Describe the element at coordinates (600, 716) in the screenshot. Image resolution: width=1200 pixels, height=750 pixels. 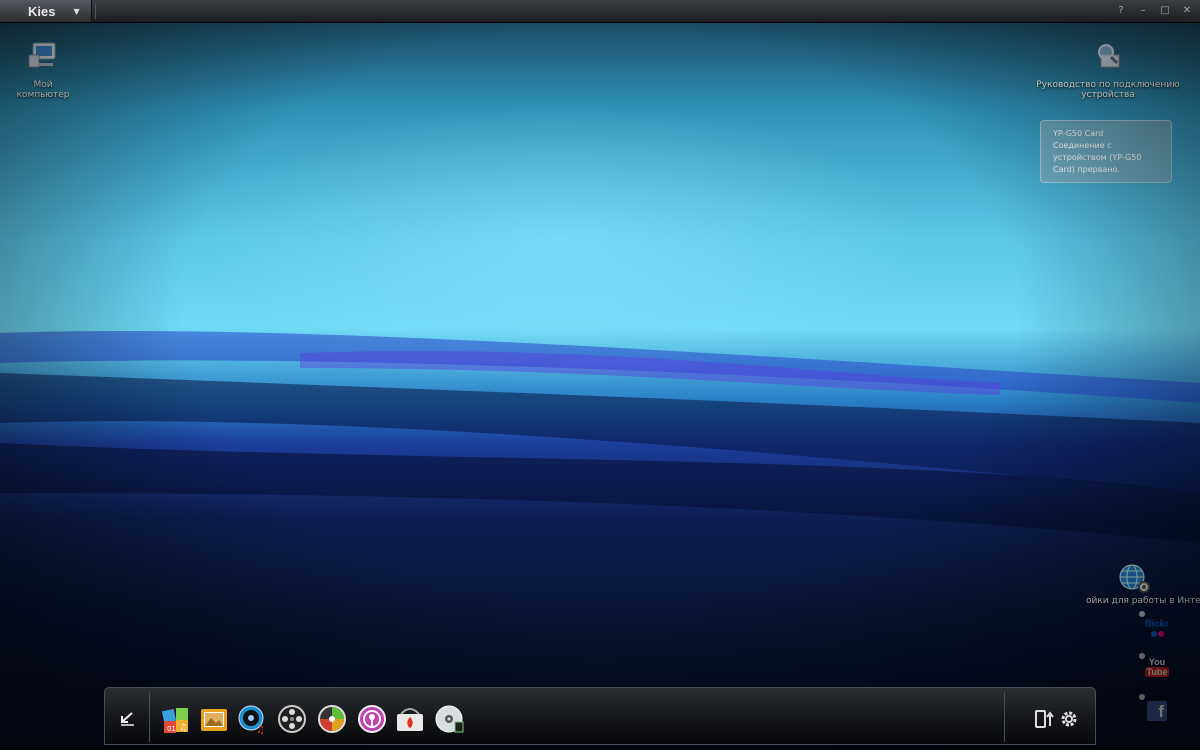
I see `bottom-dock: 01 ♫ ♫` at that location.